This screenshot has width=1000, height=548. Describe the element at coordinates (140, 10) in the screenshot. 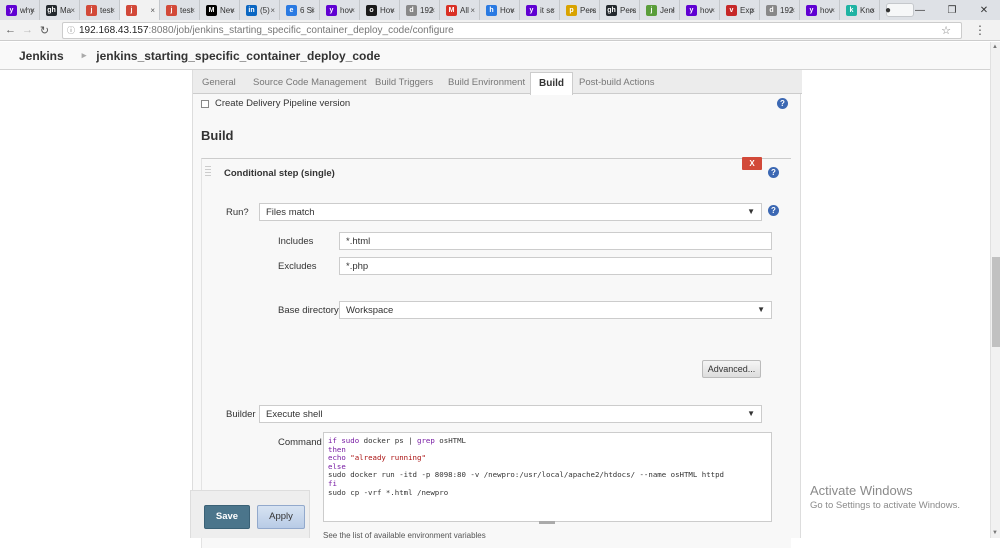

I see `browser-tab: j ×` at that location.